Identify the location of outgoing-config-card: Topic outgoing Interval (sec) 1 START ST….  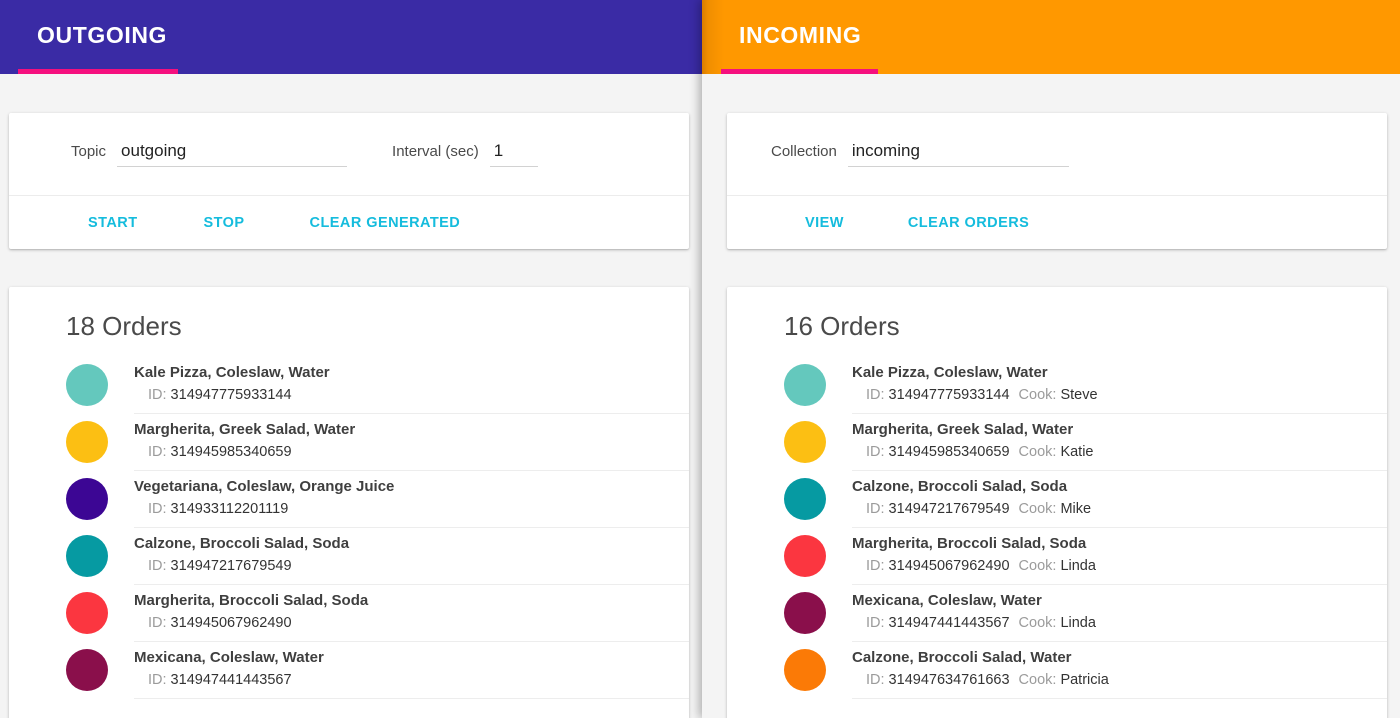
(349, 181).